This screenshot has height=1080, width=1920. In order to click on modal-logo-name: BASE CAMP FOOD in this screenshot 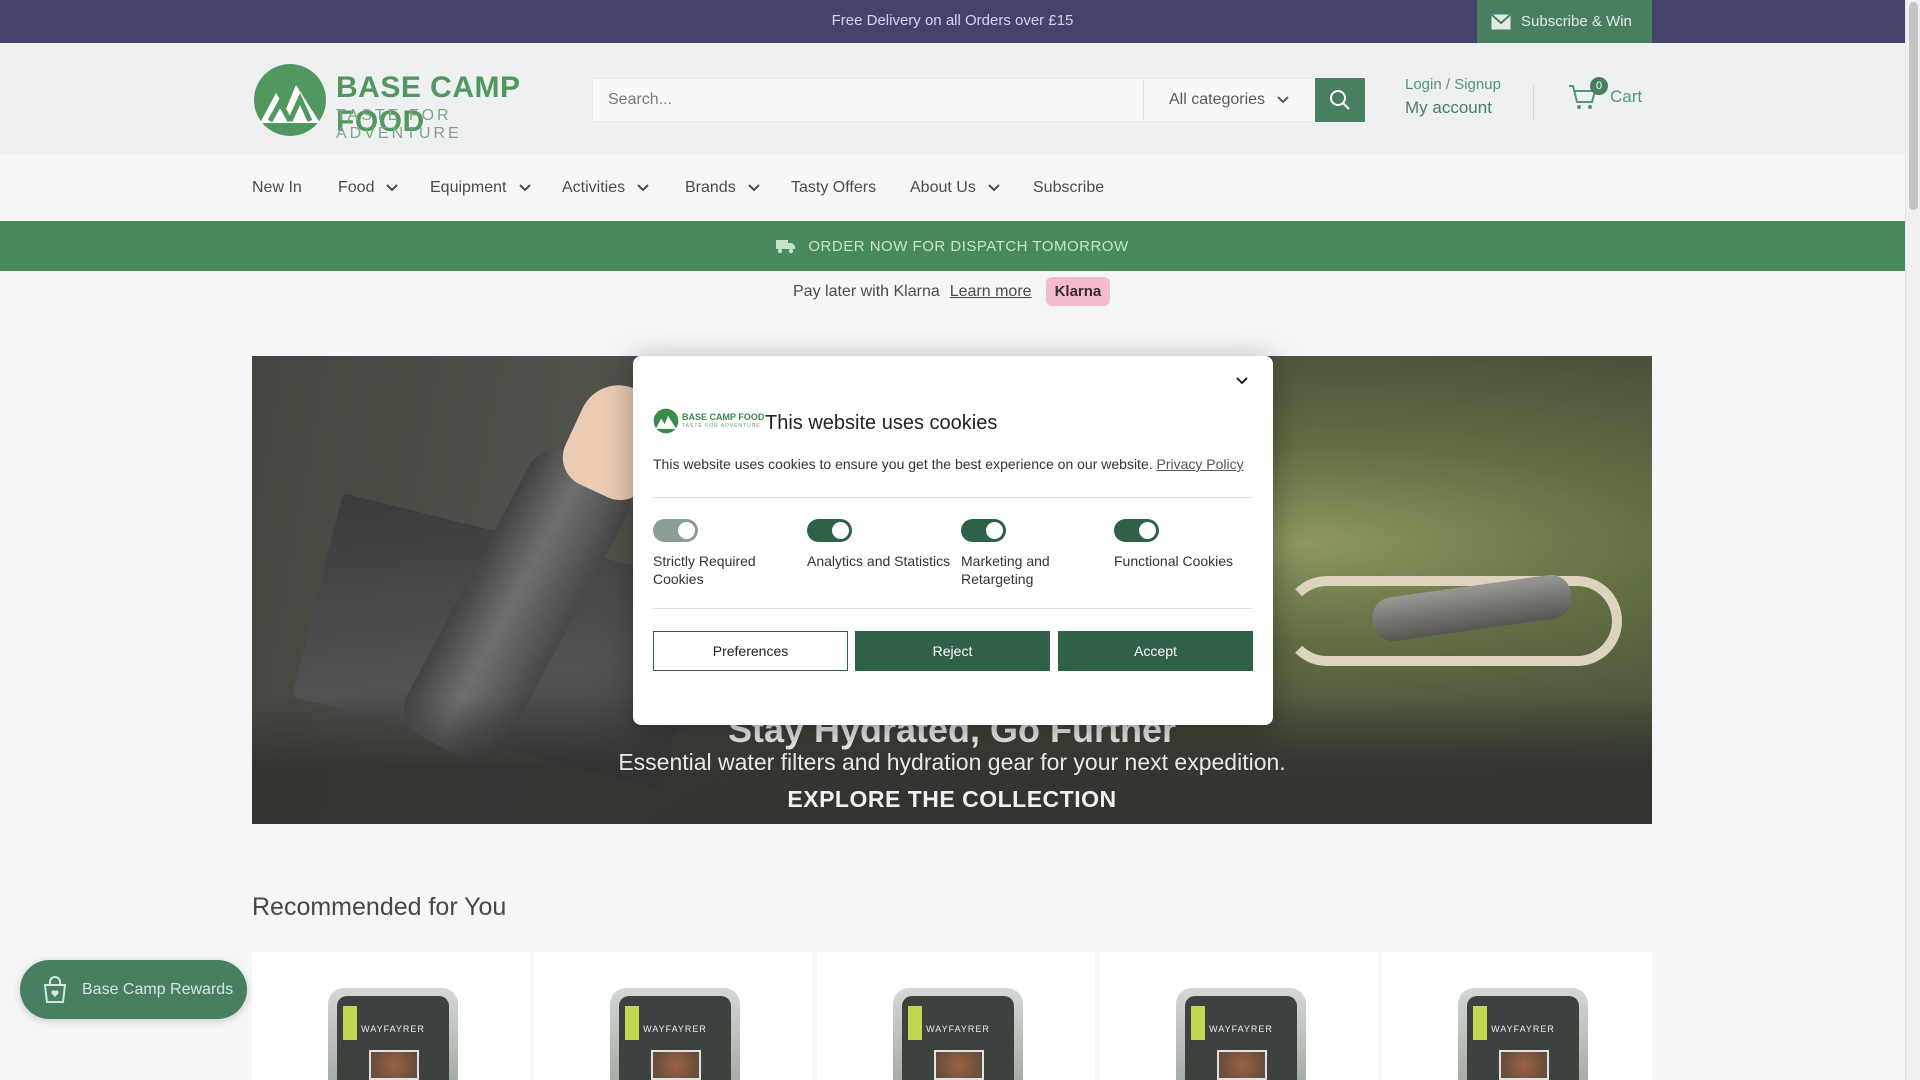, I will do `click(723, 417)`.